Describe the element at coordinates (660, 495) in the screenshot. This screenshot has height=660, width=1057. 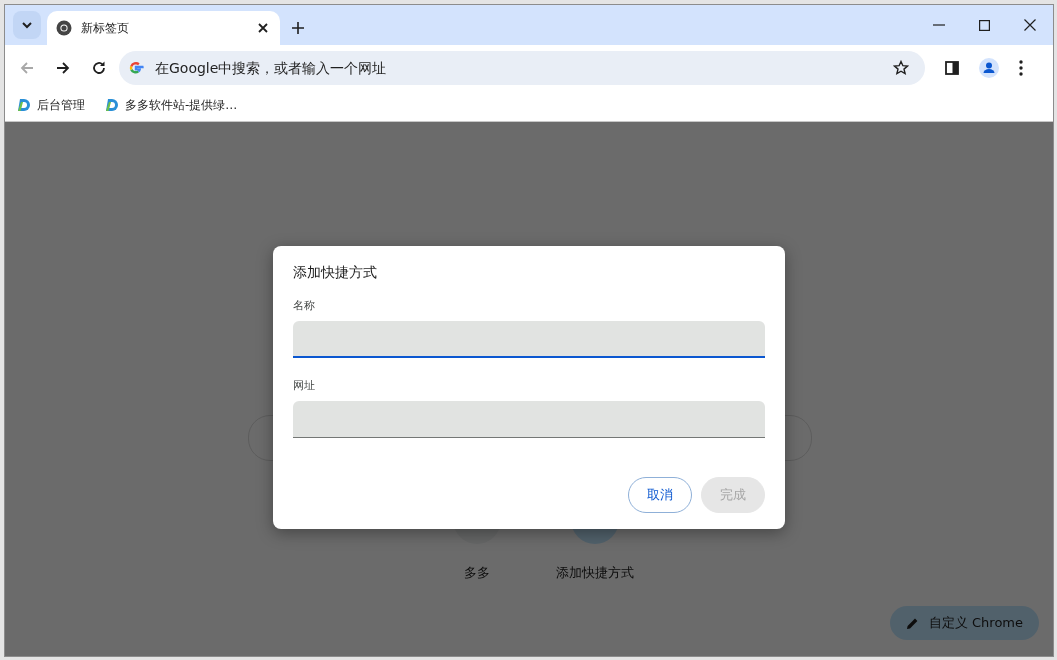
I see `cancel-button: 取消` at that location.